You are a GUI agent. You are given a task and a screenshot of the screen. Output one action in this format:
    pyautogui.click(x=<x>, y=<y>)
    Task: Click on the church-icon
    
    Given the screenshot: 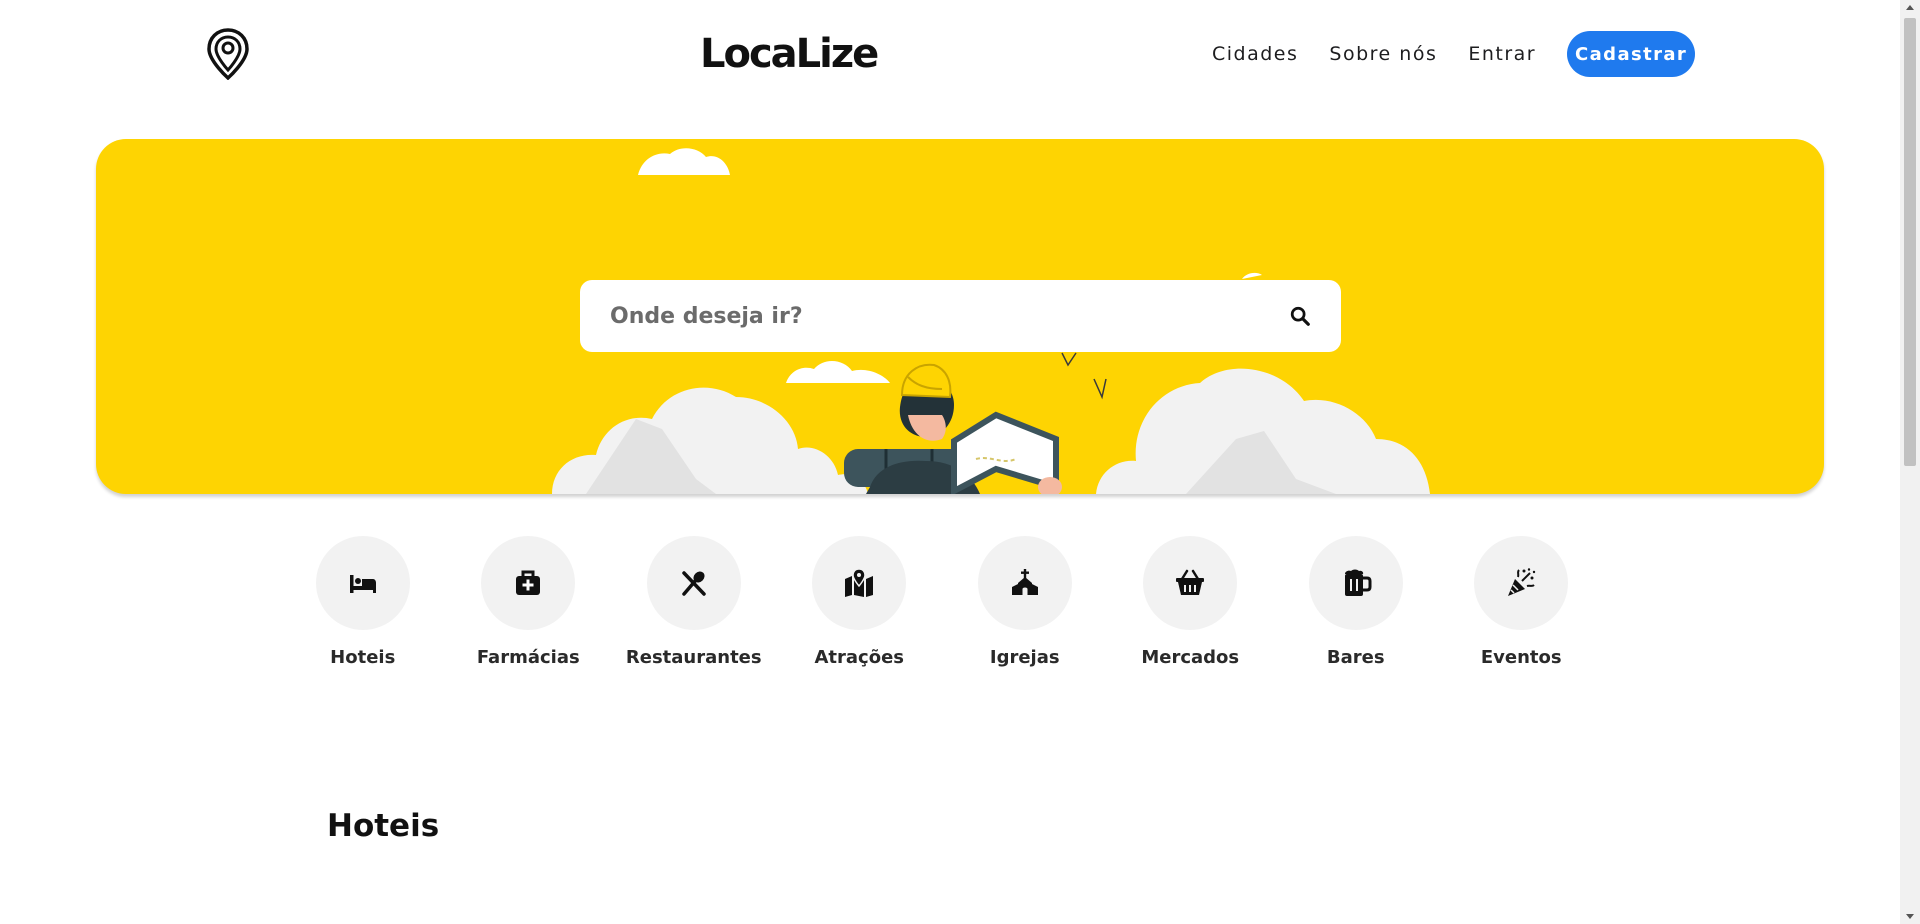 What is the action you would take?
    pyautogui.click(x=1024, y=582)
    